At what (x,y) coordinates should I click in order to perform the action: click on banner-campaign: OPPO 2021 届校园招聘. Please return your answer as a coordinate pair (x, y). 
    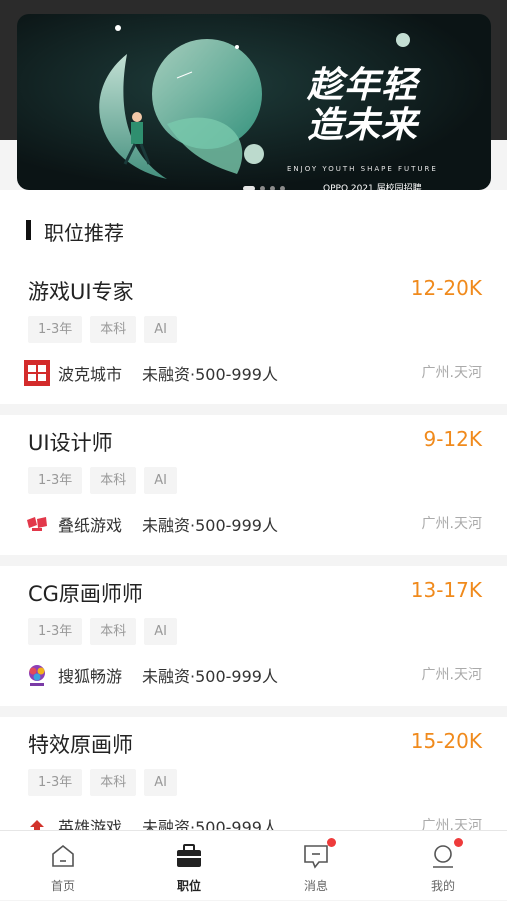
    Looking at the image, I should click on (372, 187).